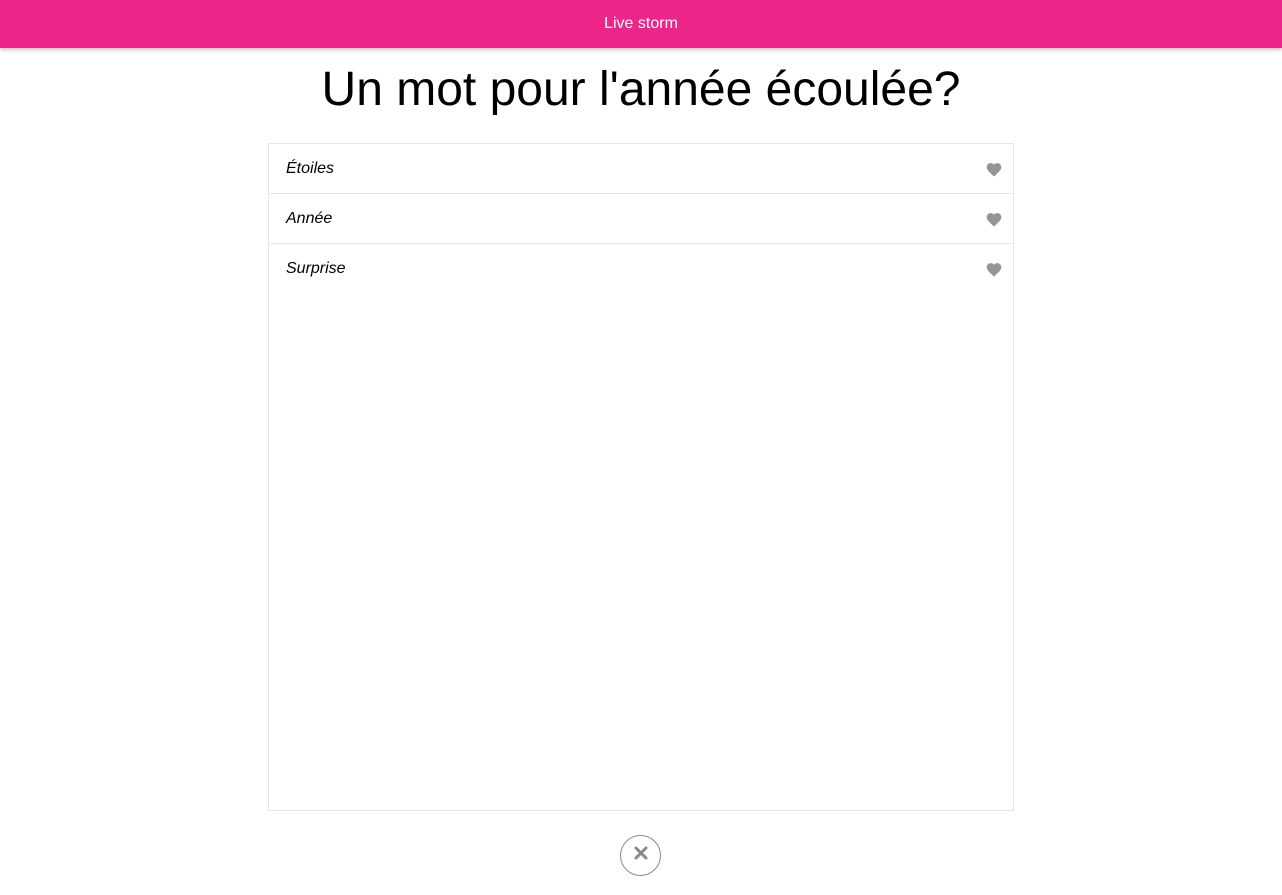 The image size is (1282, 895). What do you see at coordinates (309, 218) in the screenshot?
I see `word-label: Année` at bounding box center [309, 218].